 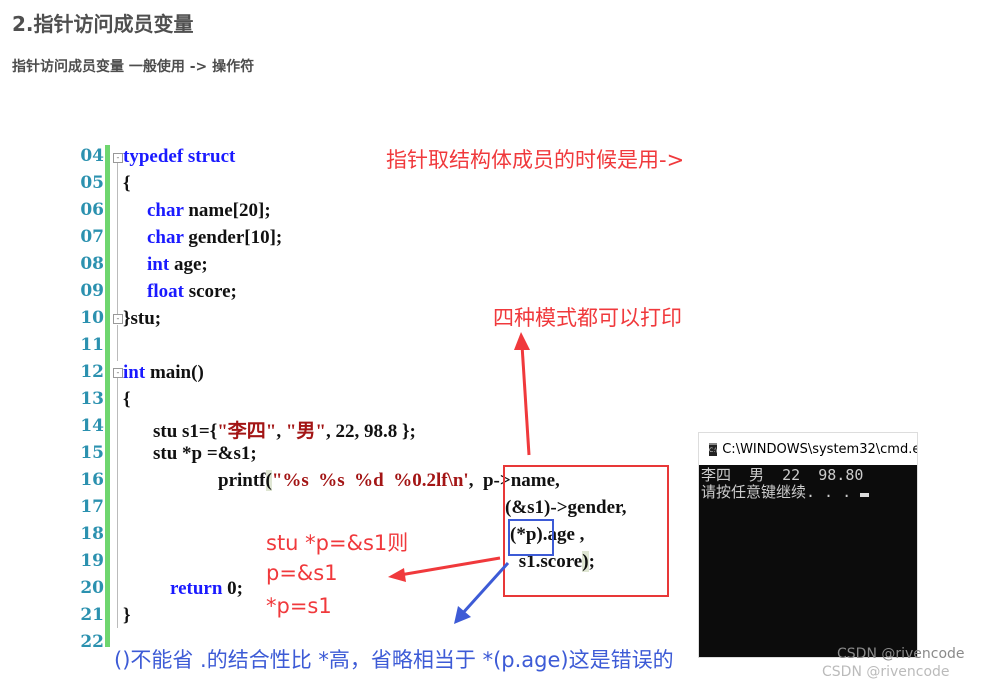 I want to click on deref-annotation-line1: stu *p=&s1则, so click(x=337, y=543).